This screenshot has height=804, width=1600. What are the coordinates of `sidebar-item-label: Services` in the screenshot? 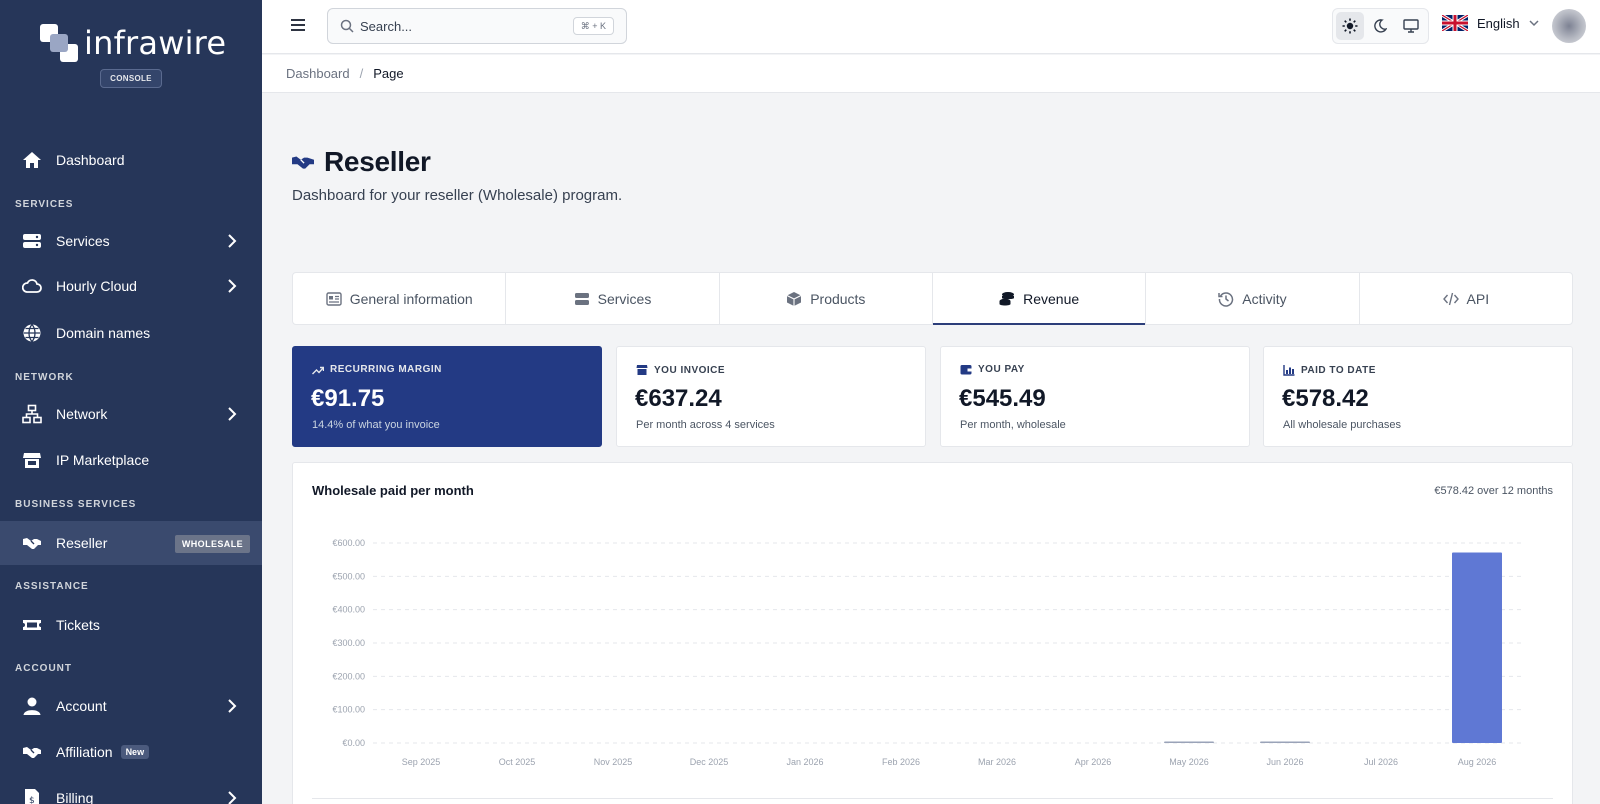 It's located at (83, 241).